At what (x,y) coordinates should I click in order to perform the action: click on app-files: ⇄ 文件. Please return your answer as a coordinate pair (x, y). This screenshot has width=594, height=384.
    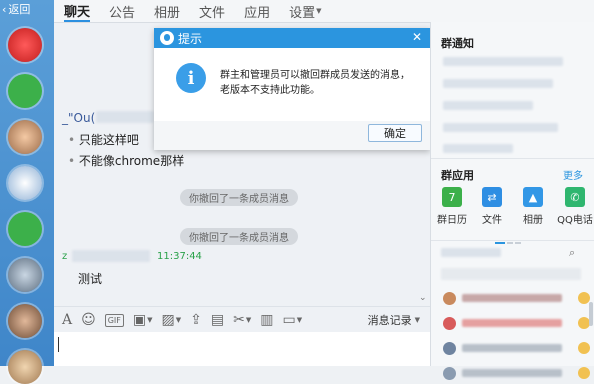
    Looking at the image, I should click on (492, 206).